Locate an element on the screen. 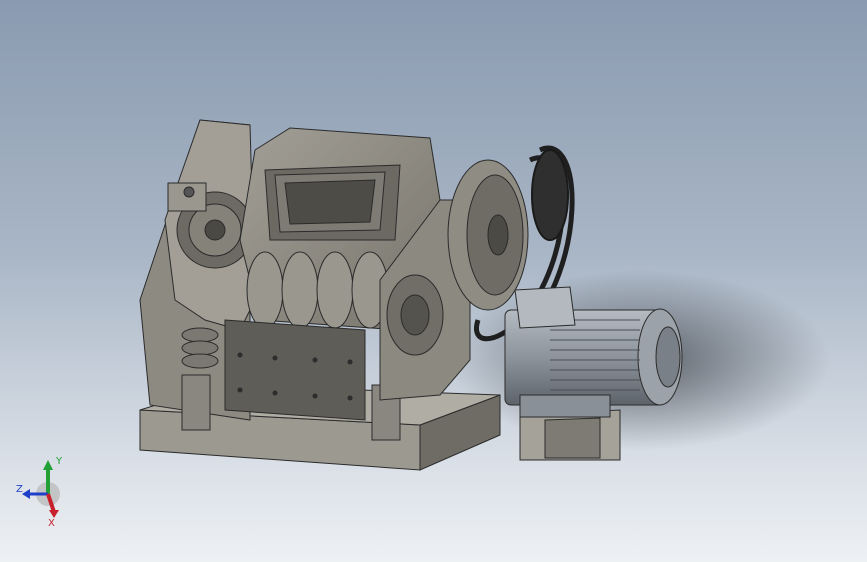 Image resolution: width=867 pixels, height=562 pixels. axis-triad: Y Z X is located at coordinates (46, 490).